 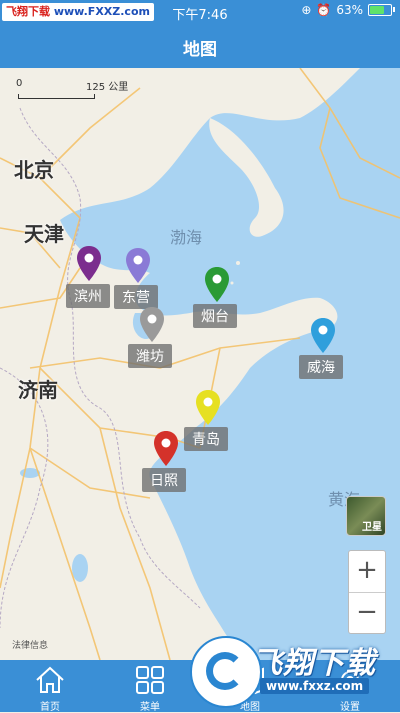 I want to click on marker-pin-binzhou, so click(x=89, y=264).